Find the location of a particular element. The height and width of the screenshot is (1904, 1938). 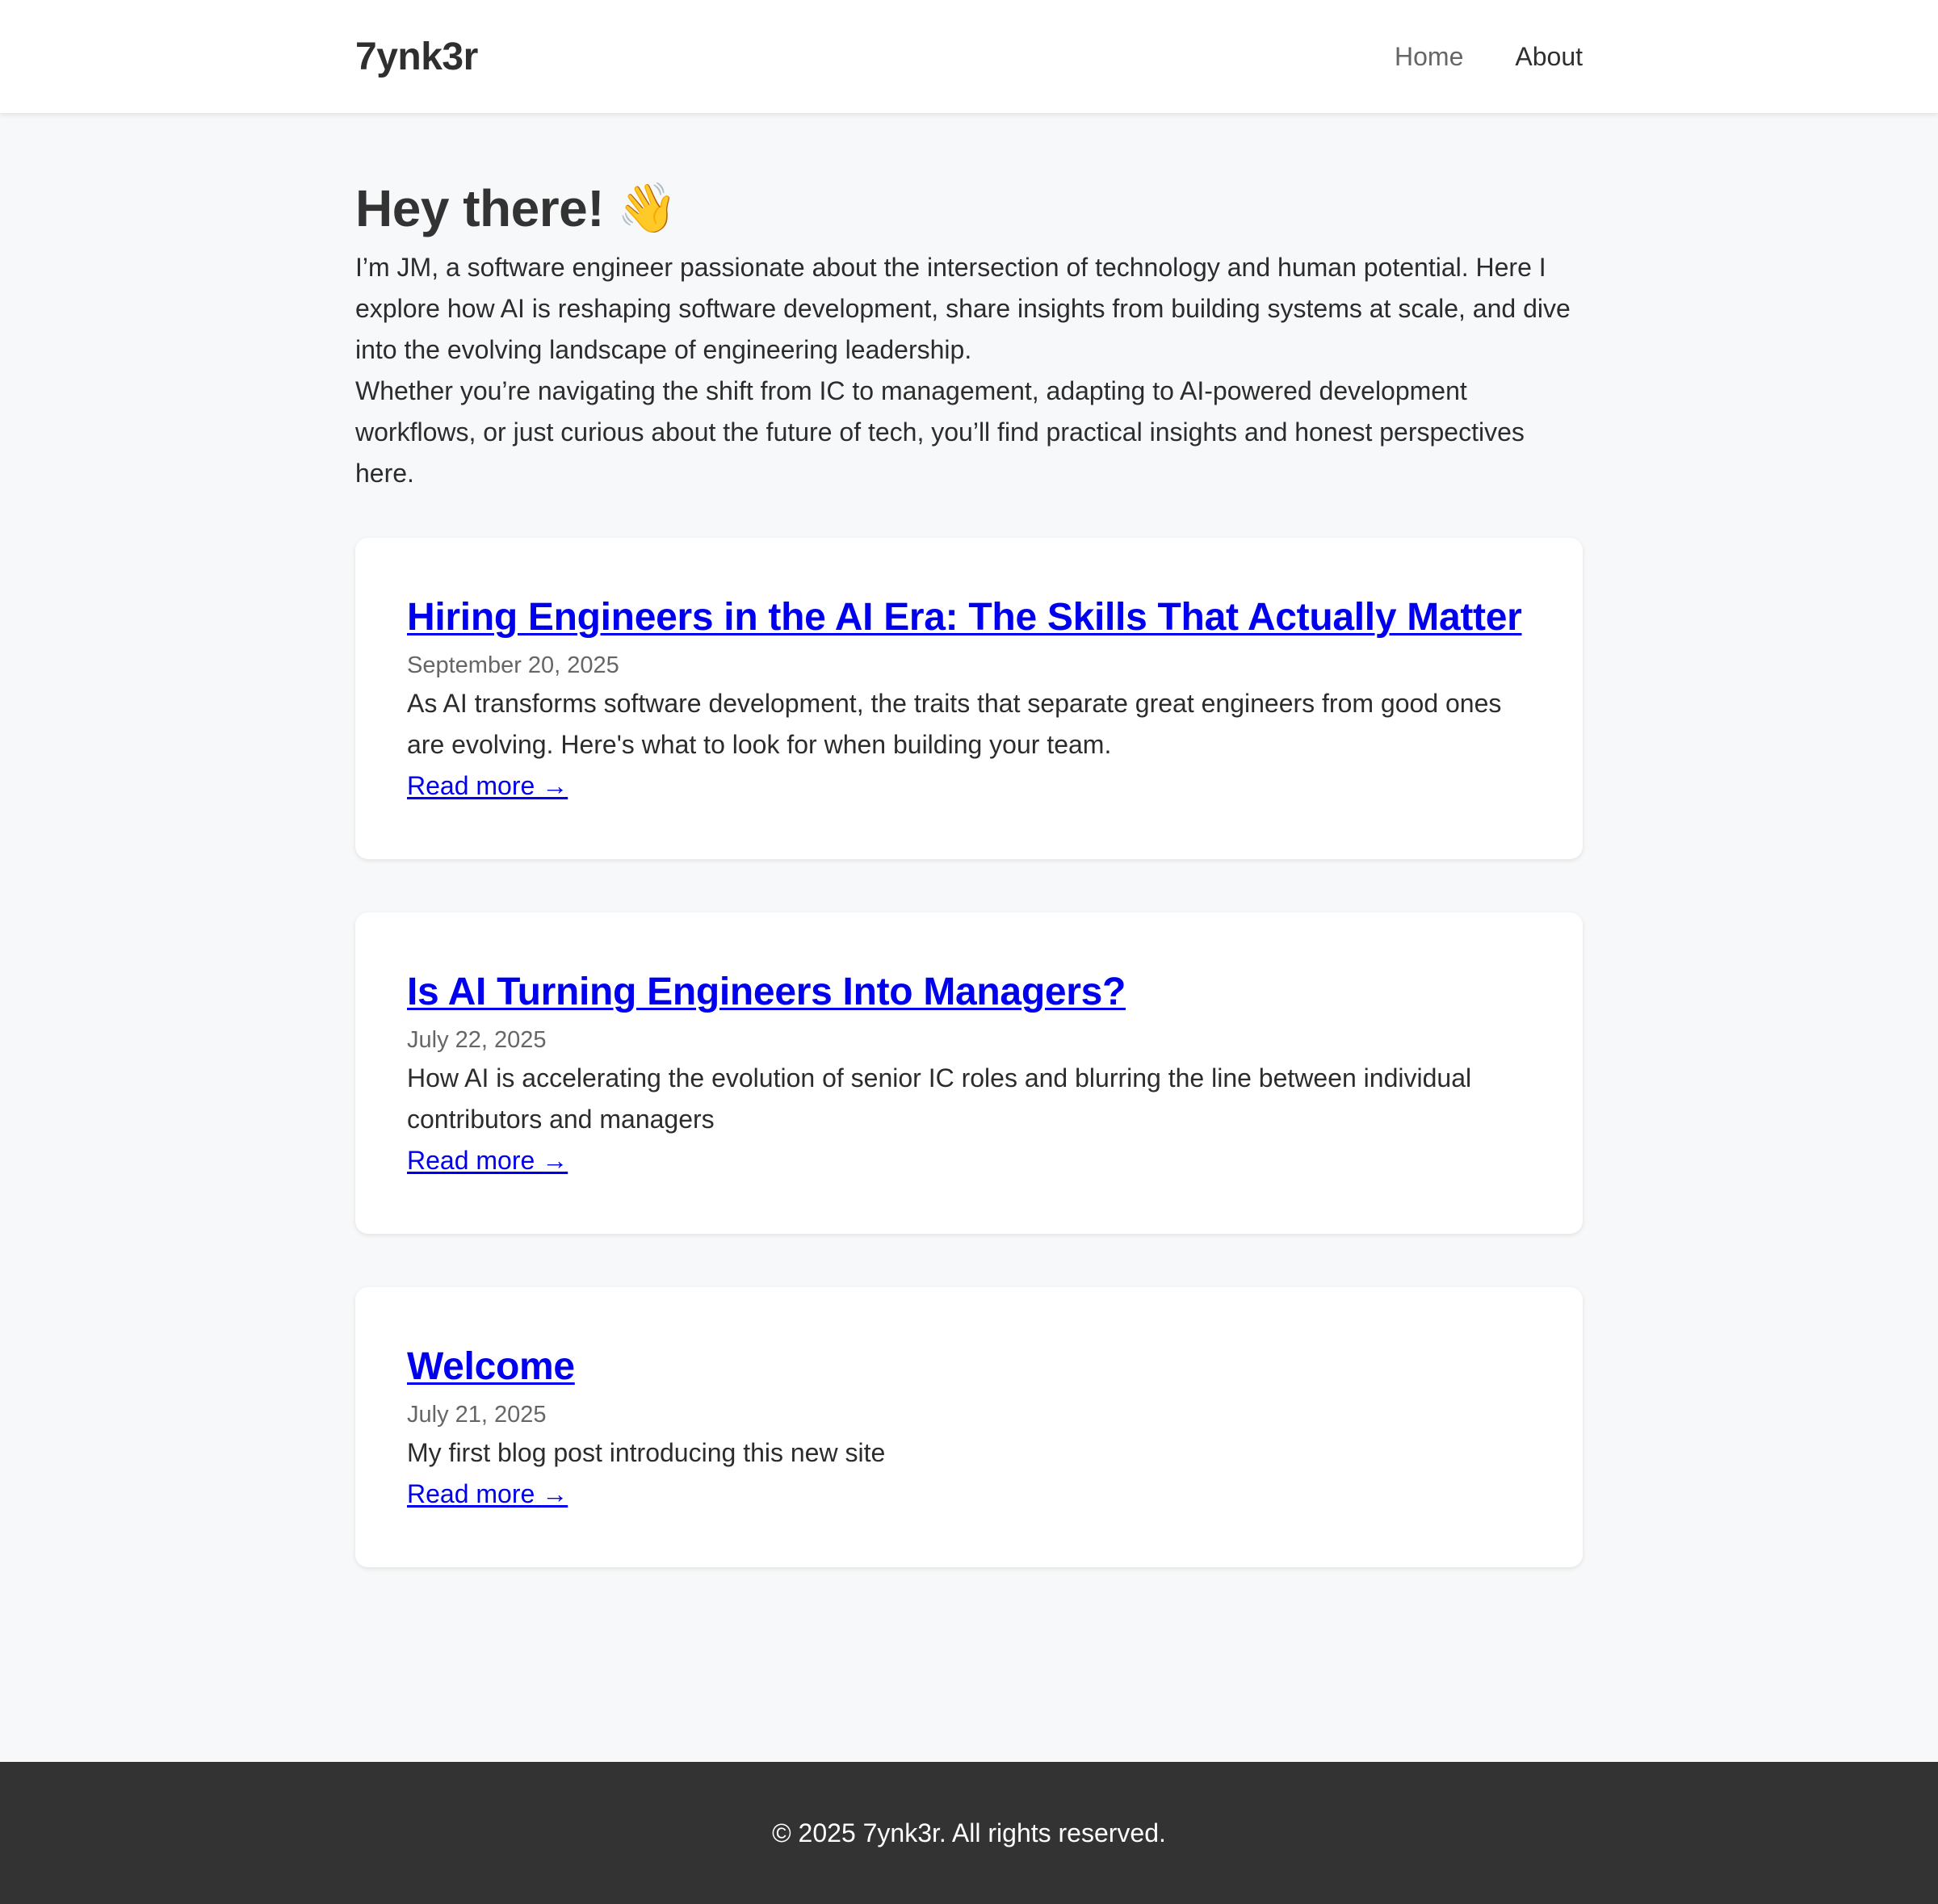

post-title-link: Is AI Turning Engineers Into Managers? is located at coordinates (767, 992).